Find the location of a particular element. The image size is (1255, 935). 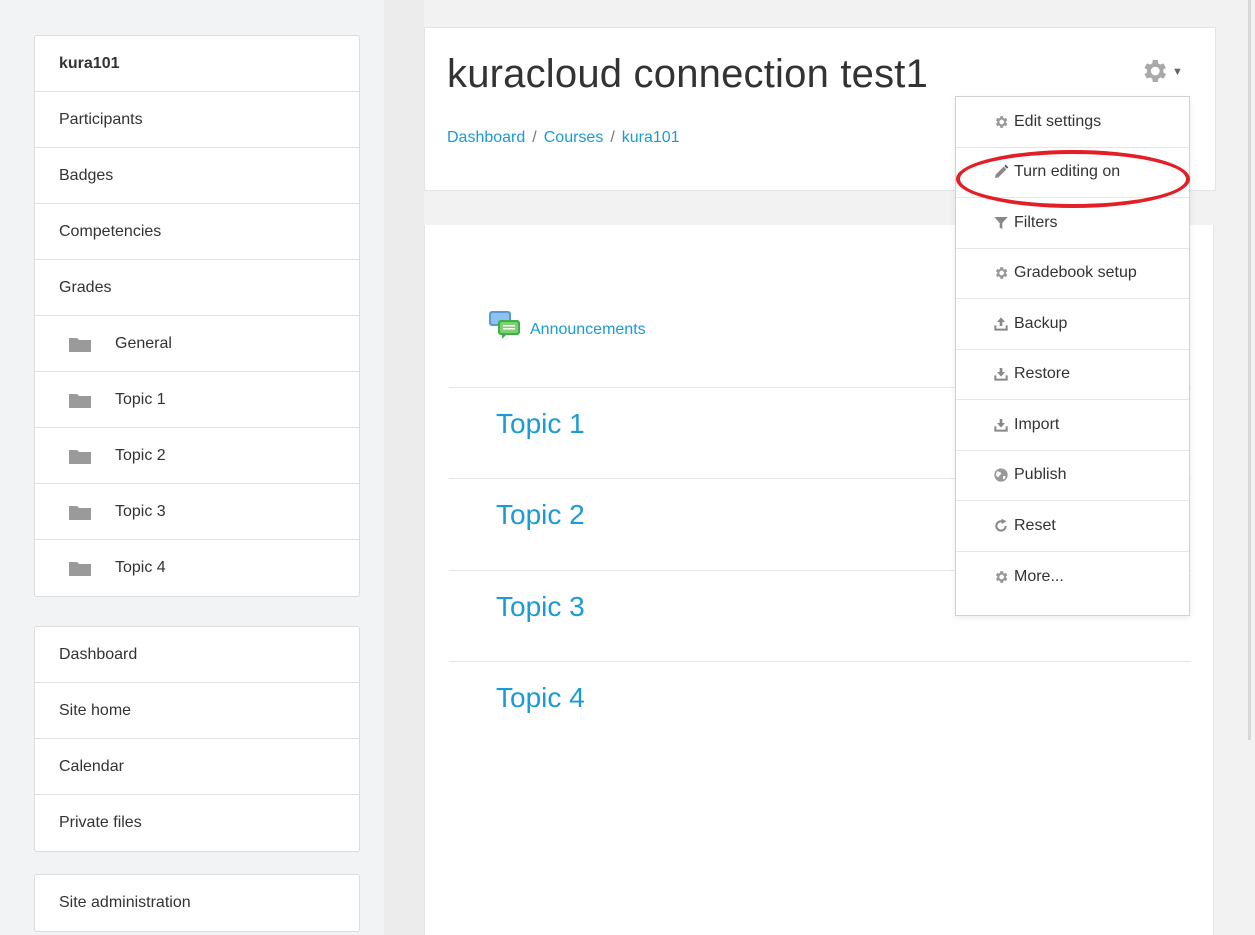

actions-menu-toggle: ▼ is located at coordinates (1161, 71).